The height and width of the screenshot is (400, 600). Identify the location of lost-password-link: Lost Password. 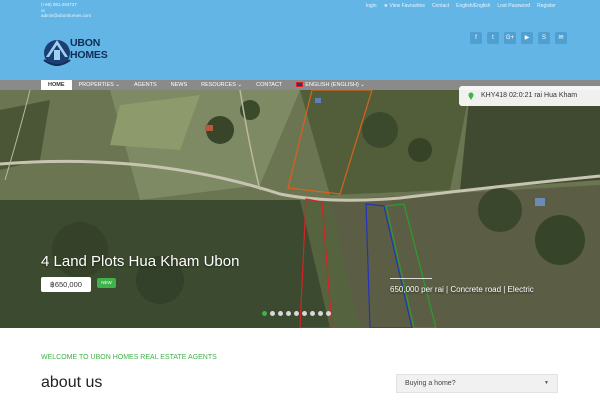
(513, 6).